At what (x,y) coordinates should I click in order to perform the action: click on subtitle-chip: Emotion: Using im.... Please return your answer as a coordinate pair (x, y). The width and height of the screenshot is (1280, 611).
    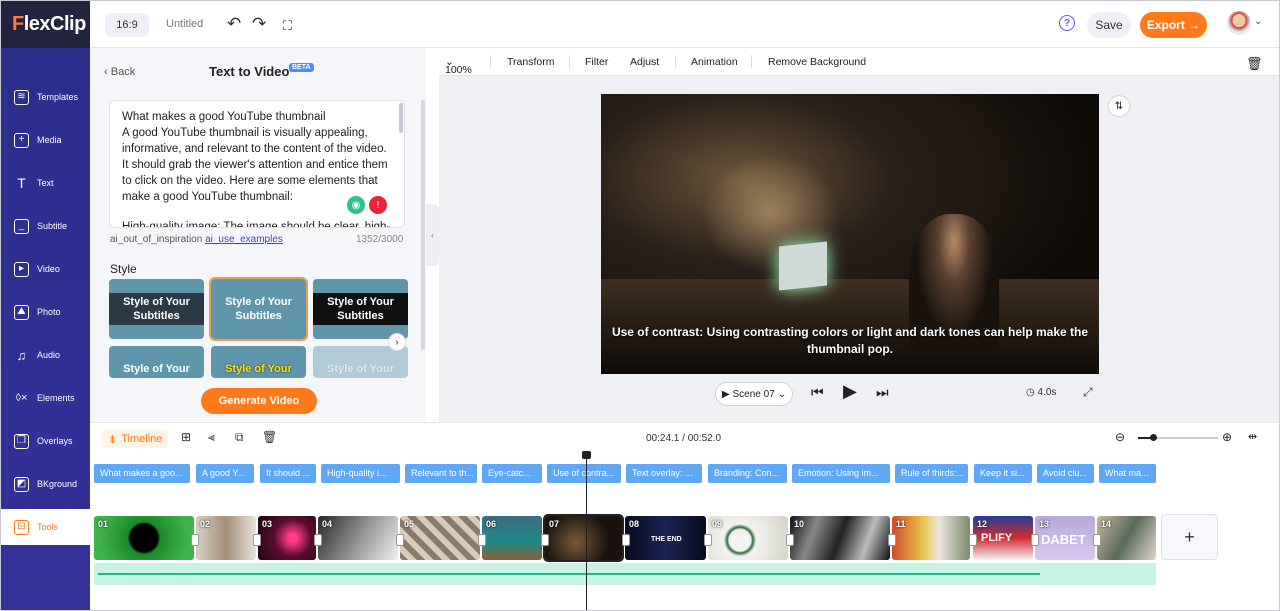
    Looking at the image, I should click on (841, 473).